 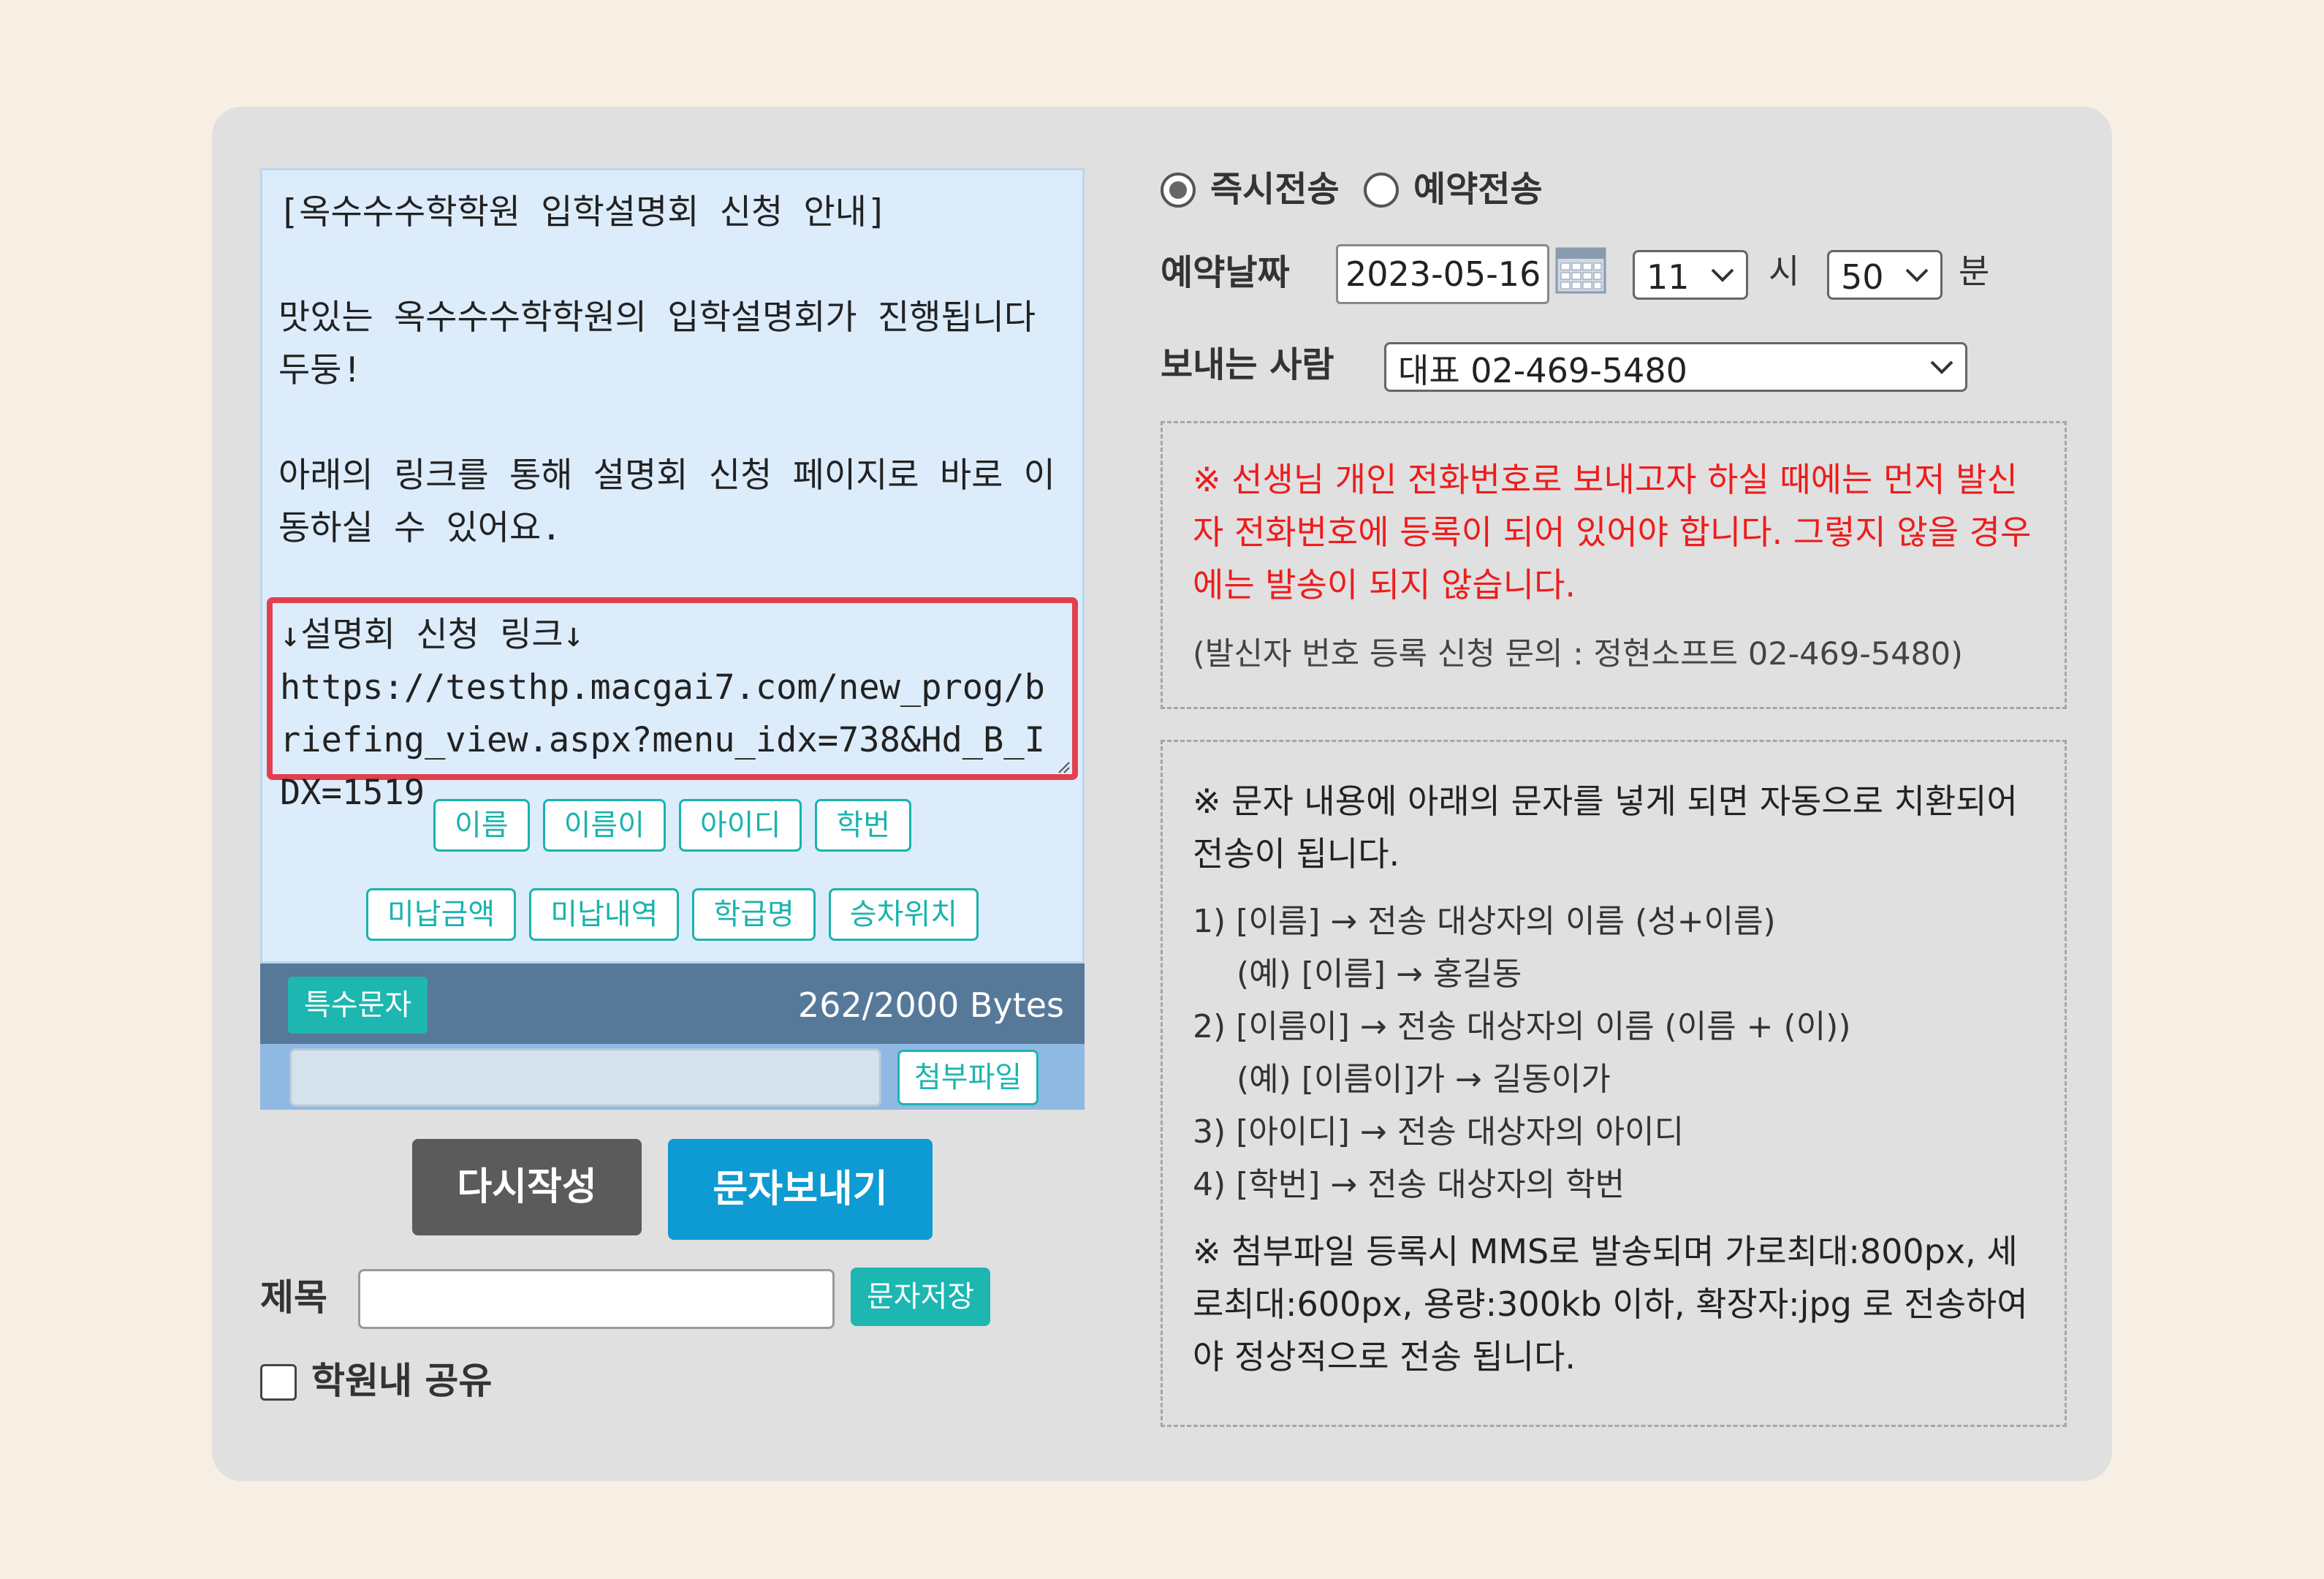 What do you see at coordinates (1424, 1079) in the screenshot?
I see `info-example: (예) [이름이]가 → 길동이가` at bounding box center [1424, 1079].